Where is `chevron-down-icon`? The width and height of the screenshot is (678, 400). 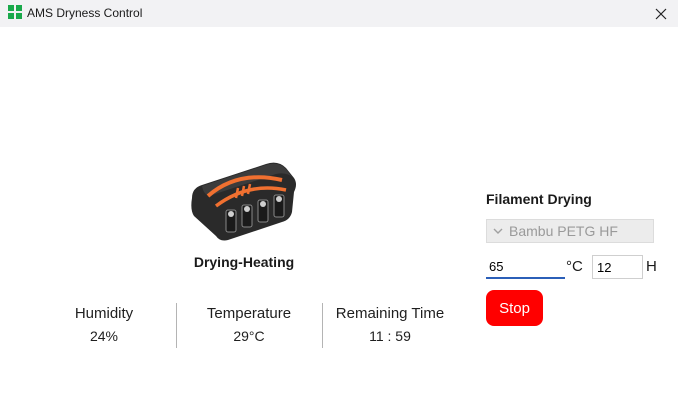 chevron-down-icon is located at coordinates (498, 231).